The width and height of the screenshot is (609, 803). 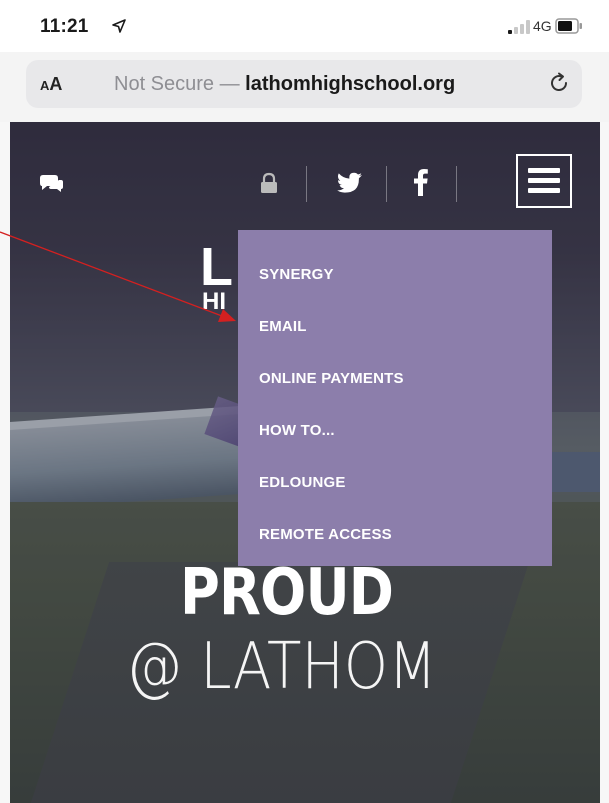 What do you see at coordinates (281, 667) in the screenshot?
I see `hero-headline-line2: @ LATHOM` at bounding box center [281, 667].